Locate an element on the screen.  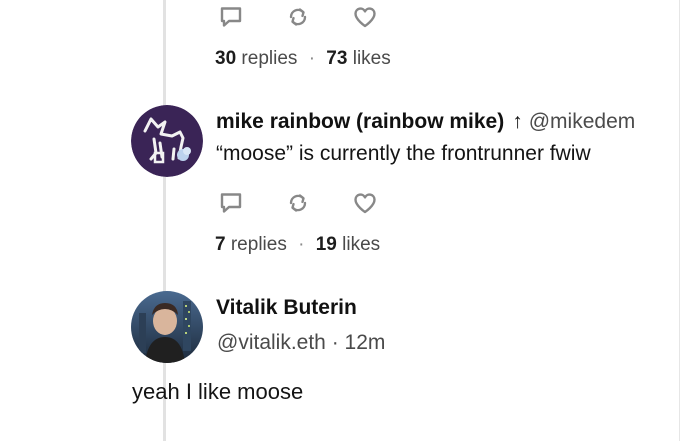
author-name: mike rainbow (rainbow mike) is located at coordinates (360, 121).